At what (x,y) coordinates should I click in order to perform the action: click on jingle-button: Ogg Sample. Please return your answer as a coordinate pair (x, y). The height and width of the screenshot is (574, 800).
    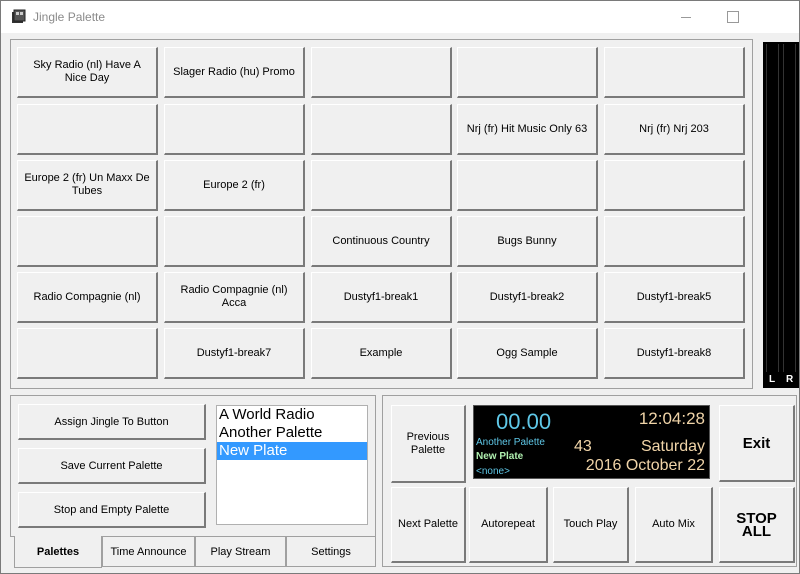
    Looking at the image, I should click on (527, 353).